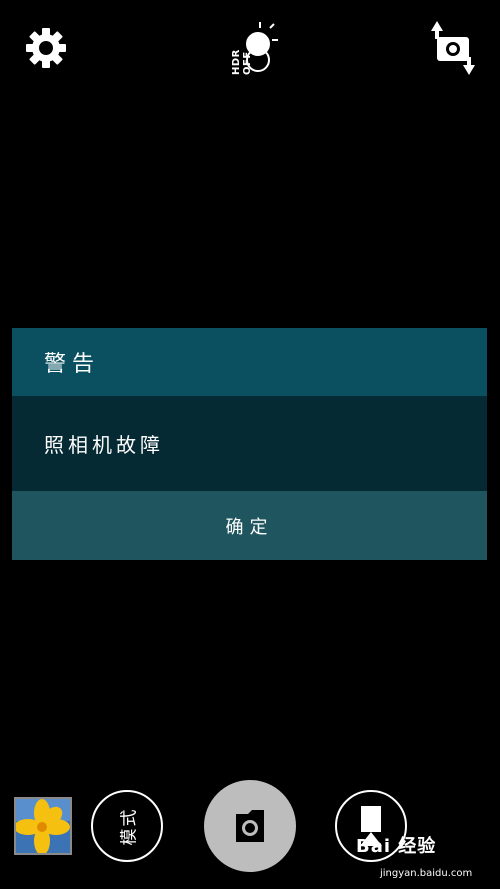  I want to click on watermark-brand: Bai 经验, so click(396, 846).